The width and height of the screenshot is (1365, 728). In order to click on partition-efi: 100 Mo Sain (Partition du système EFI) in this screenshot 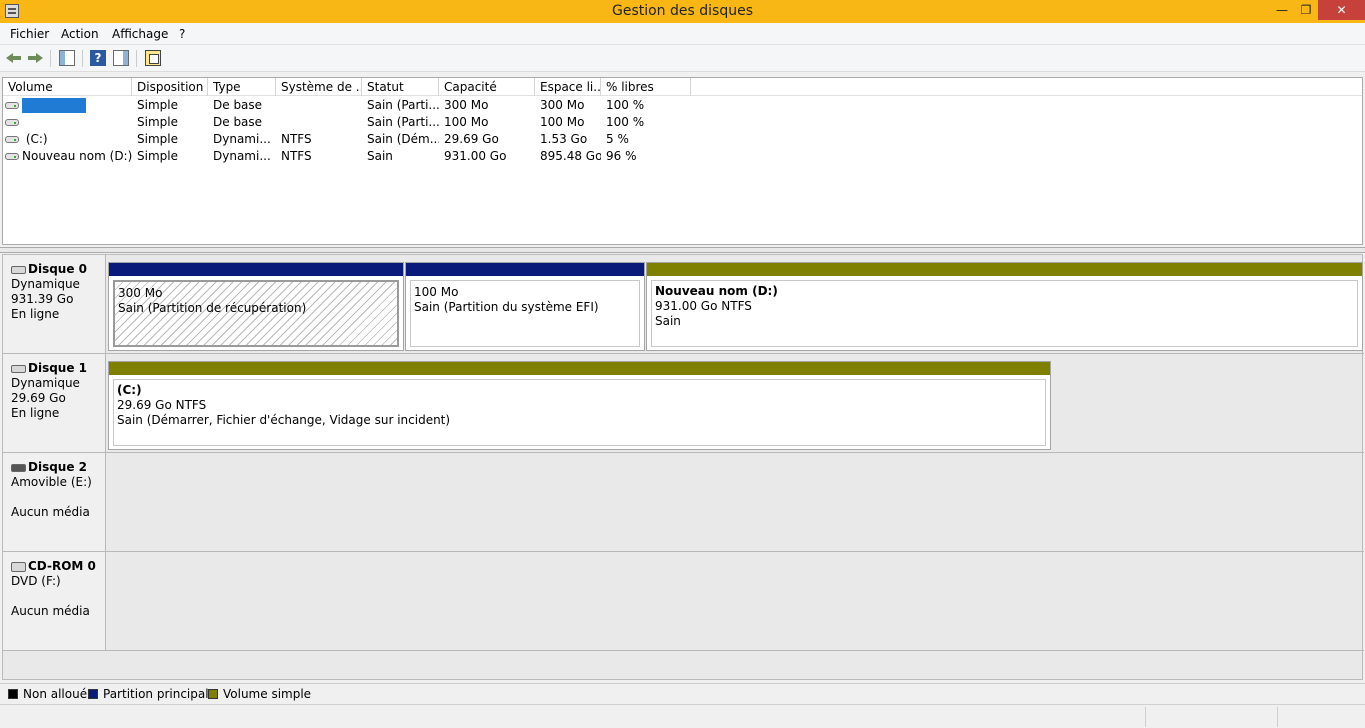, I will do `click(525, 306)`.